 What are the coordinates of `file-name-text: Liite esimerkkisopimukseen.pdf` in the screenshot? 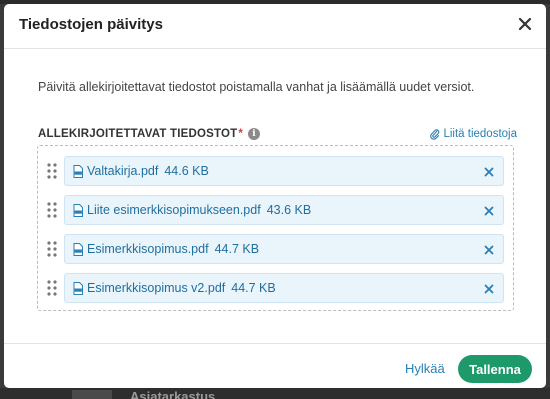 It's located at (174, 210).